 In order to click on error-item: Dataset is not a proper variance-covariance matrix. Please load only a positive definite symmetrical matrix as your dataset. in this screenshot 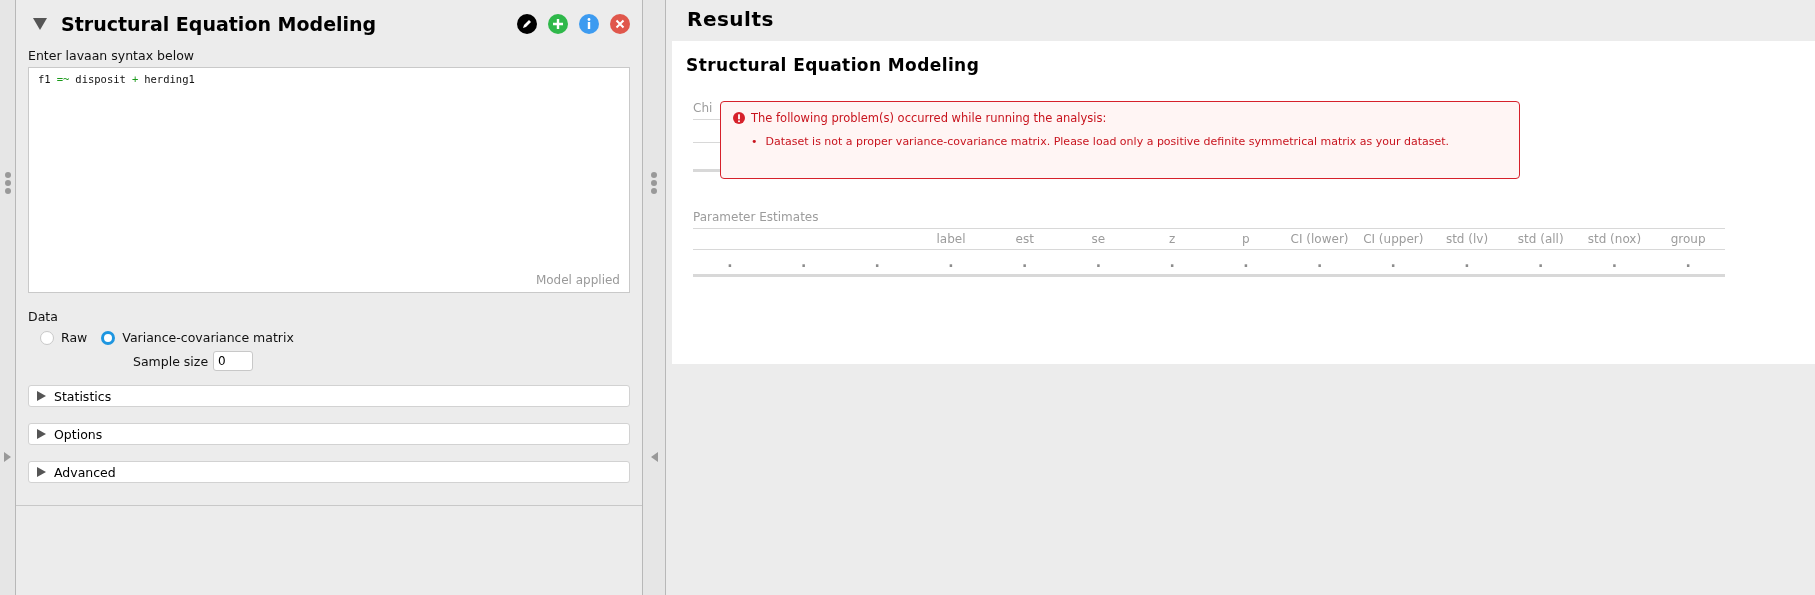, I will do `click(1107, 141)`.